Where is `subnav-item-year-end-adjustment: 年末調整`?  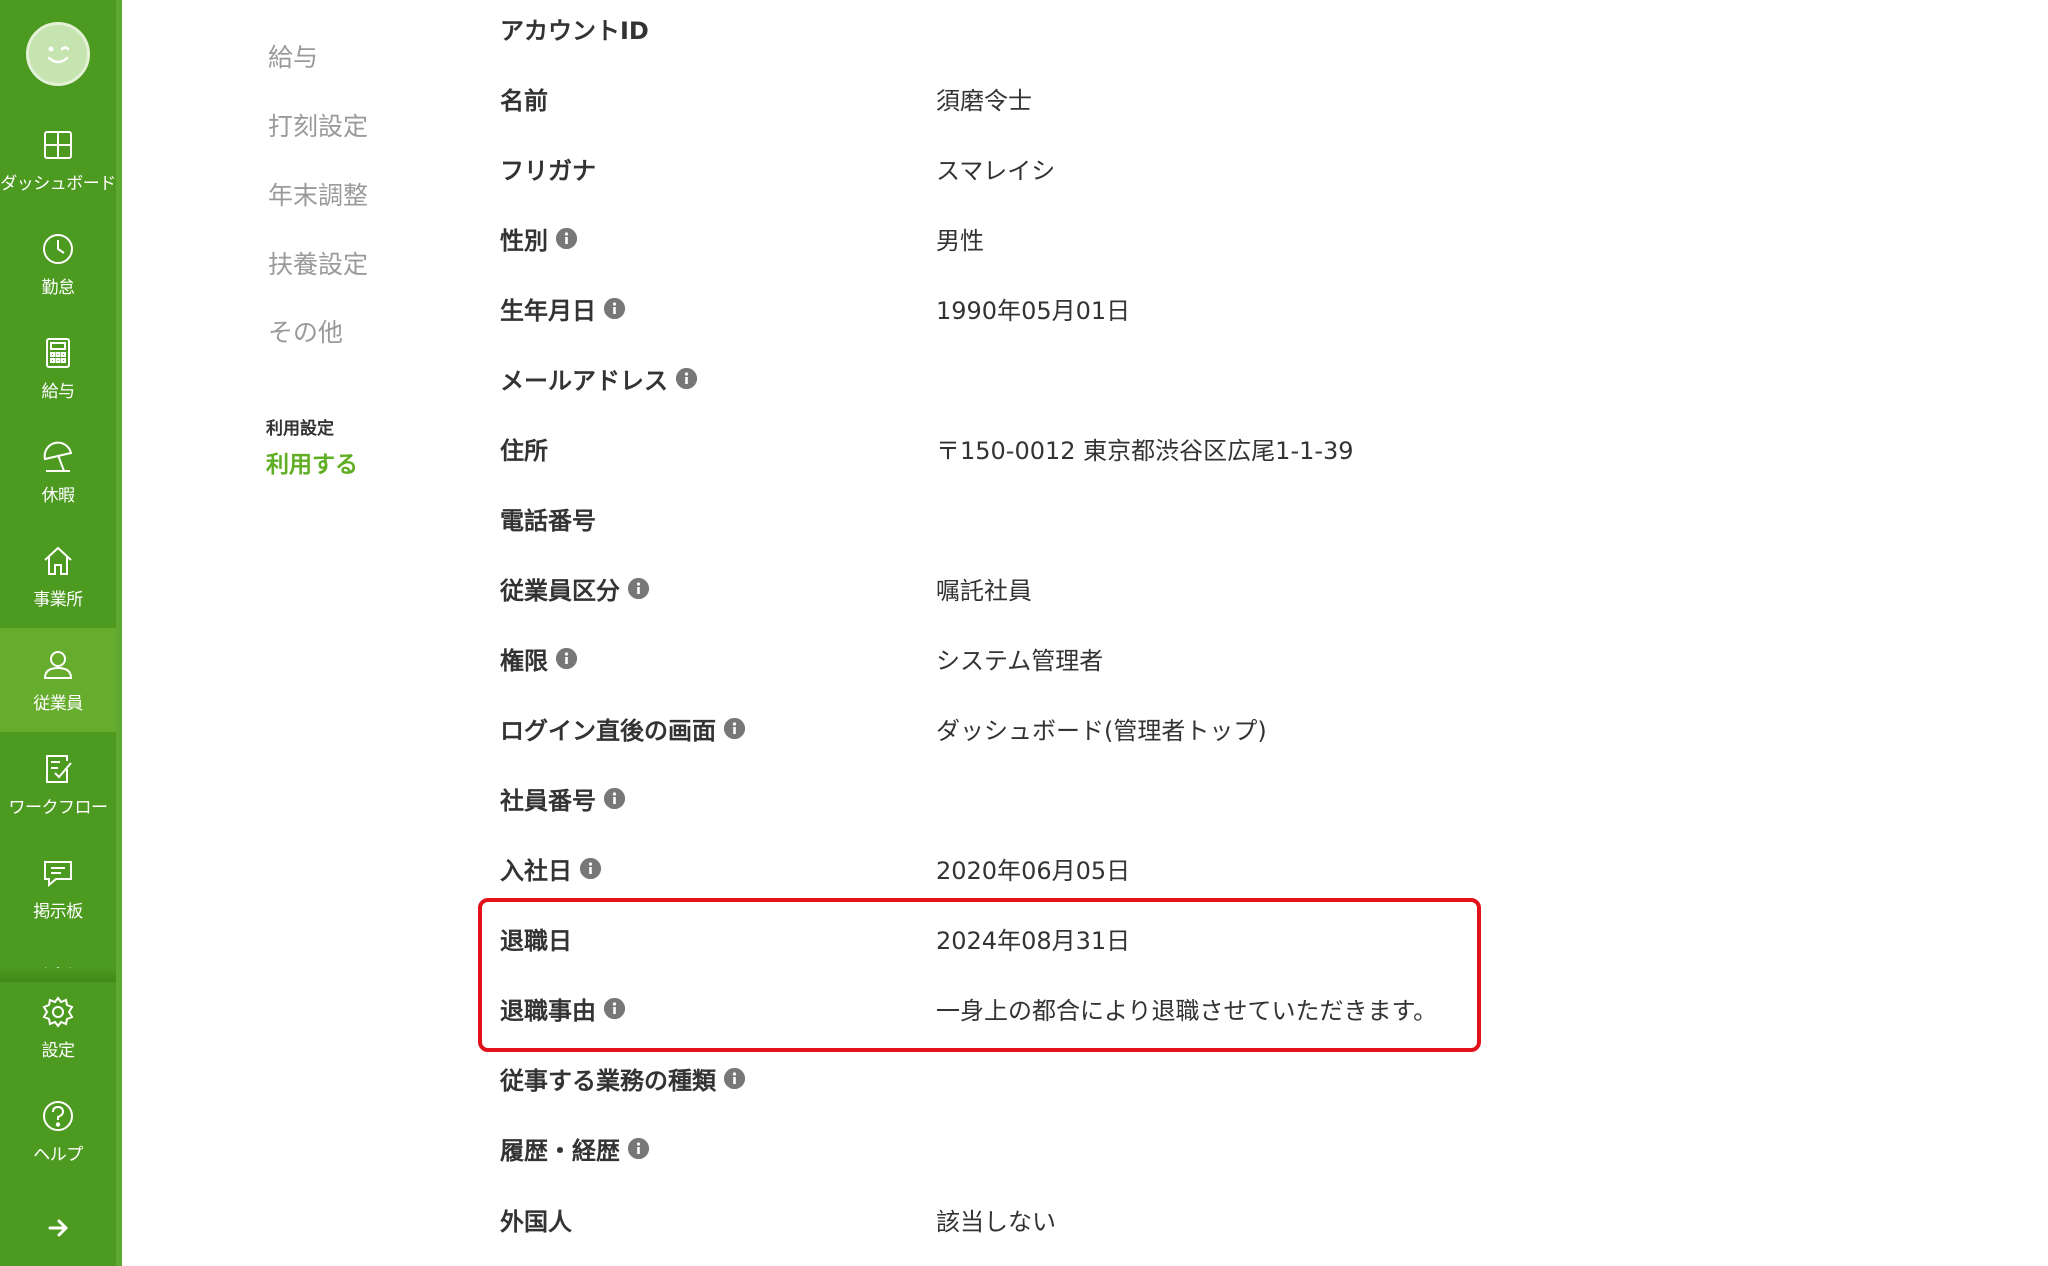 subnav-item-year-end-adjustment: 年末調整 is located at coordinates (318, 194).